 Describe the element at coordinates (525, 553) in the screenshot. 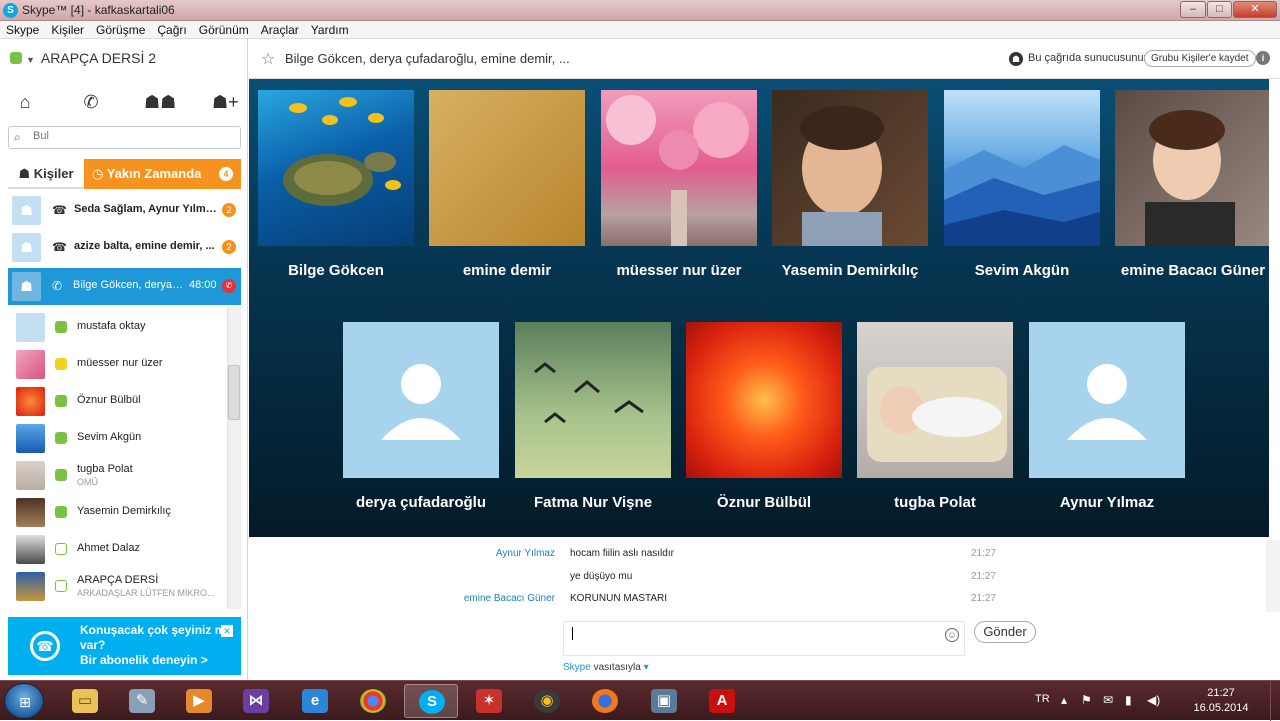

I see `message-sender: Aynur Yılmaz` at that location.